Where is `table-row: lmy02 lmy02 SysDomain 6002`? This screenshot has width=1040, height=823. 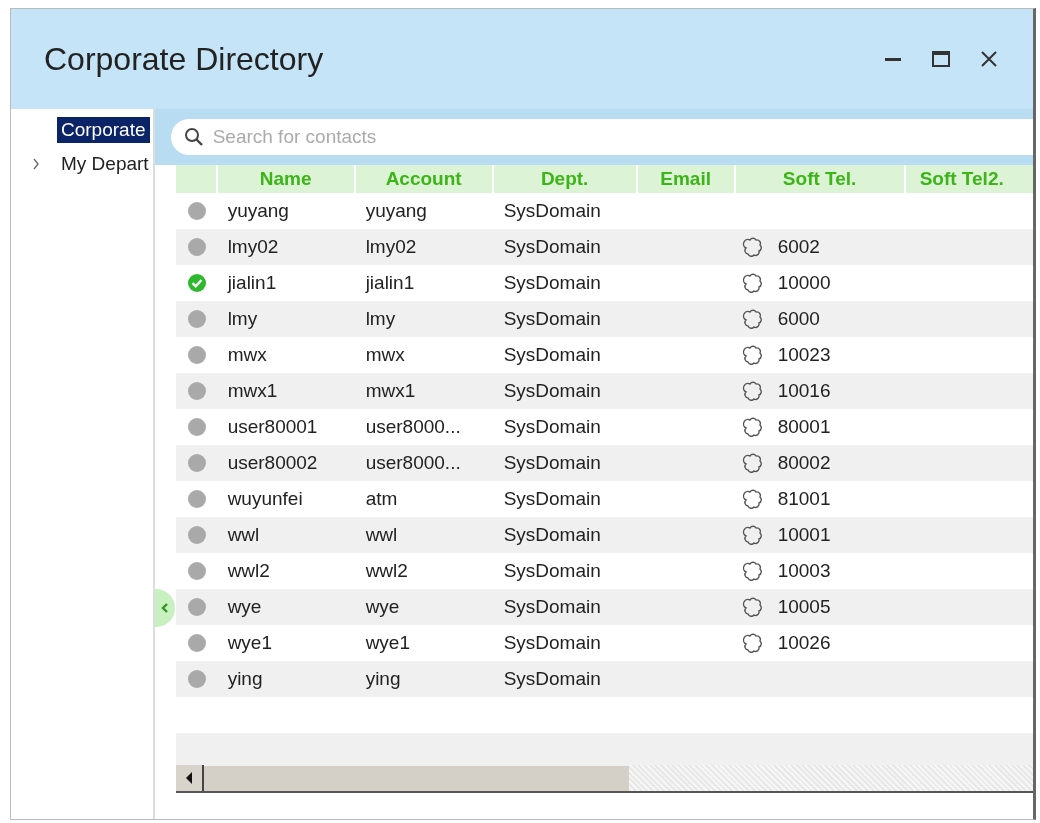 table-row: lmy02 lmy02 SysDomain 6002 is located at coordinates (604, 247).